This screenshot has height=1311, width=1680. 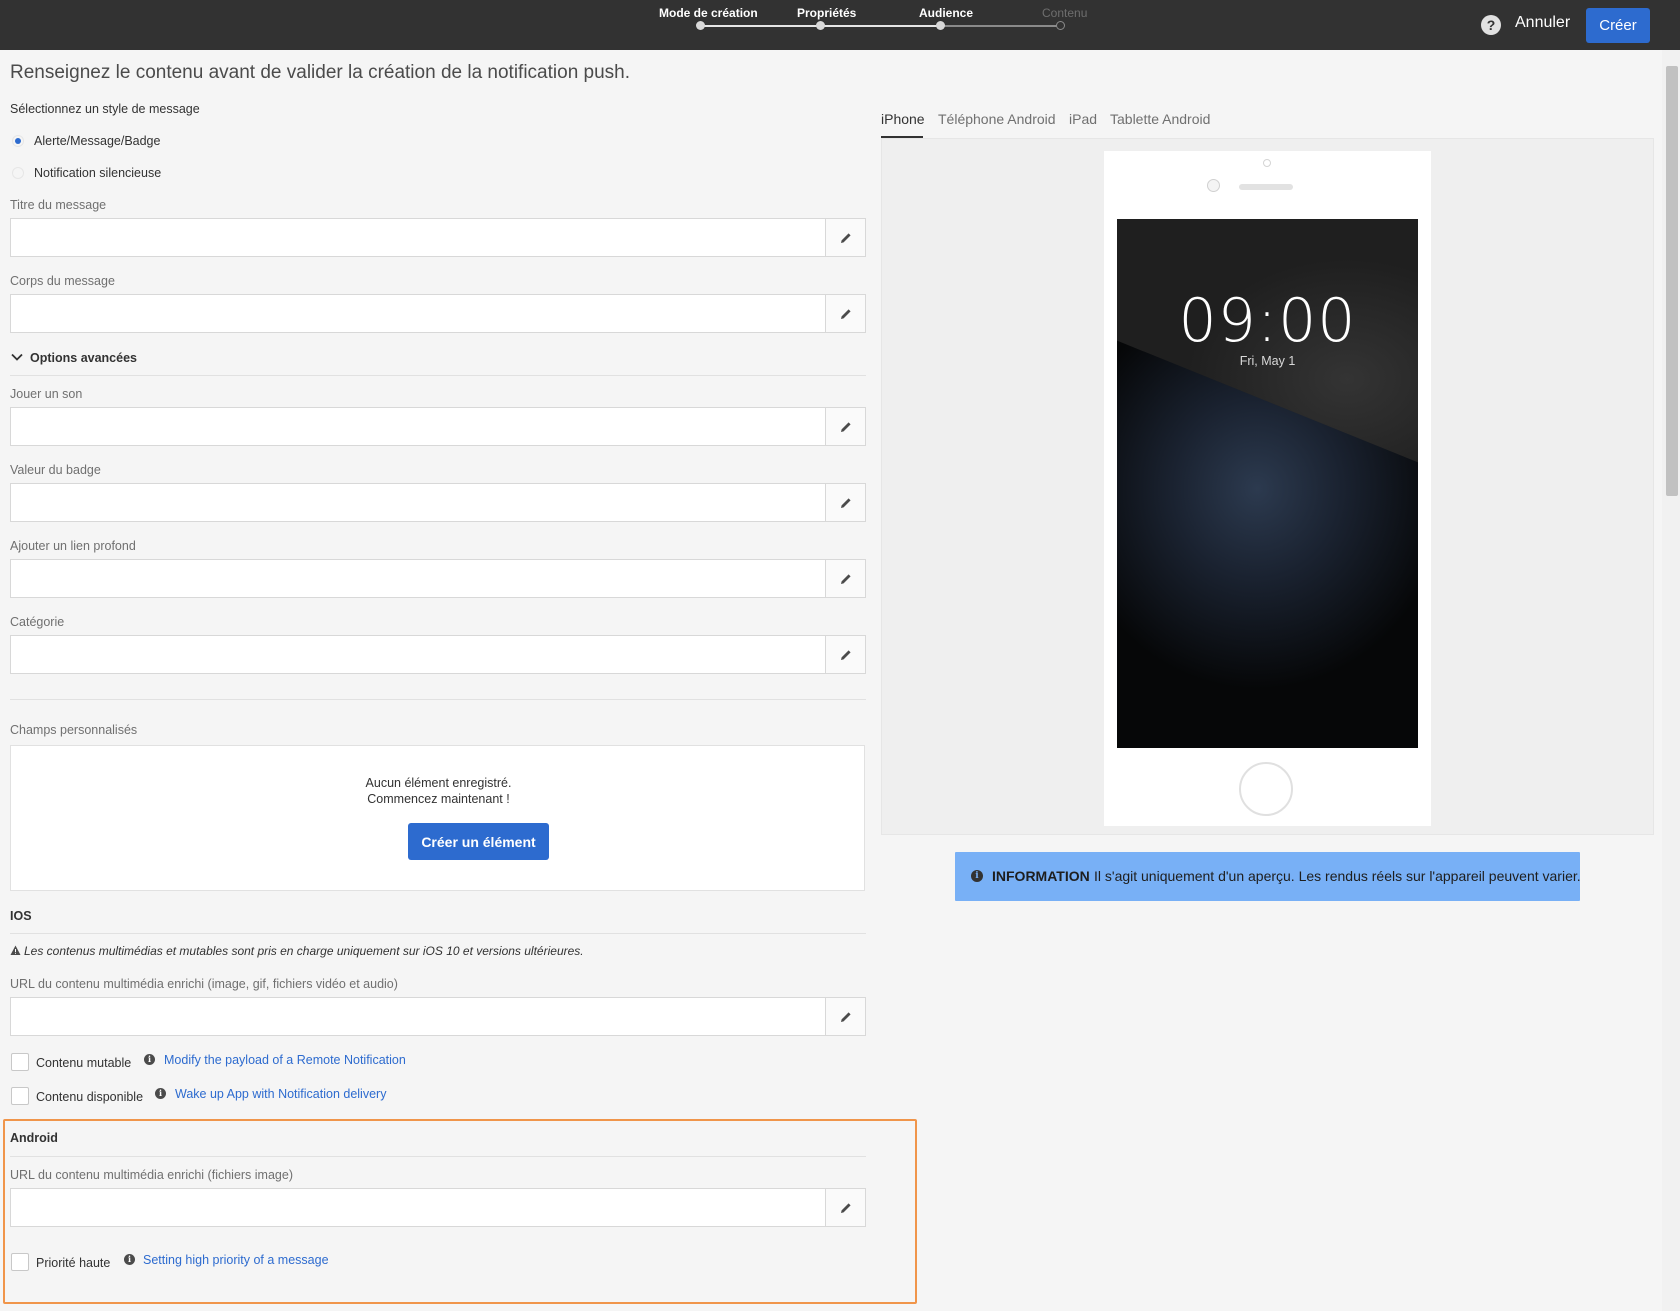 I want to click on create-element-button: Créer un élément, so click(x=478, y=841).